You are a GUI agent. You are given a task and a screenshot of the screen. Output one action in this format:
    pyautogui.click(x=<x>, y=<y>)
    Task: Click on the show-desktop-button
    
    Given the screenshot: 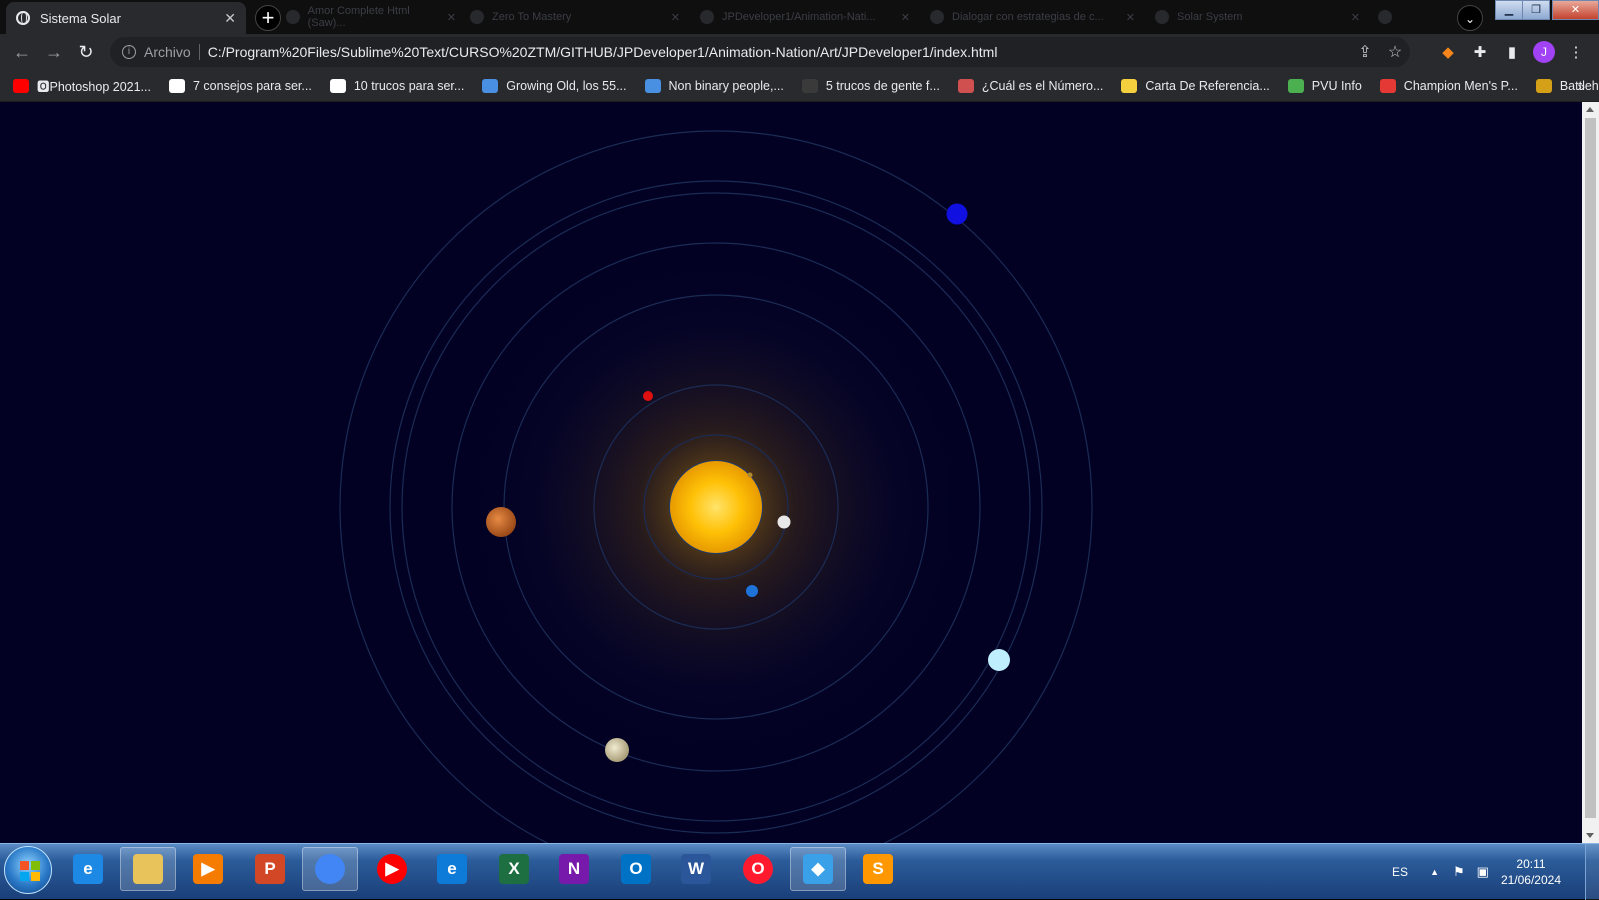 What is the action you would take?
    pyautogui.click(x=1592, y=872)
    